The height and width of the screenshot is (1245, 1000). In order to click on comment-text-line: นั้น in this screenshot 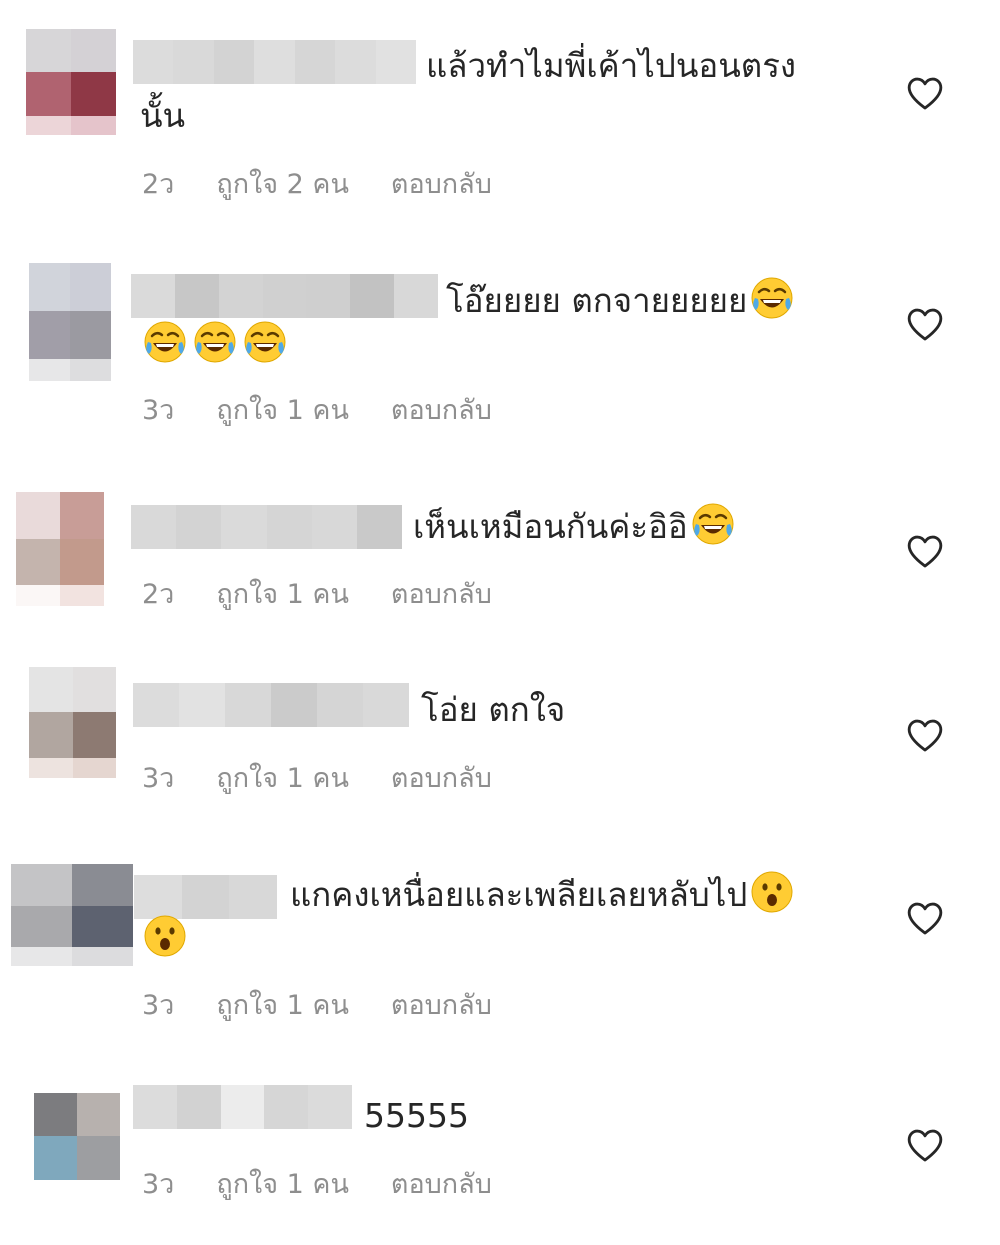, I will do `click(163, 115)`.